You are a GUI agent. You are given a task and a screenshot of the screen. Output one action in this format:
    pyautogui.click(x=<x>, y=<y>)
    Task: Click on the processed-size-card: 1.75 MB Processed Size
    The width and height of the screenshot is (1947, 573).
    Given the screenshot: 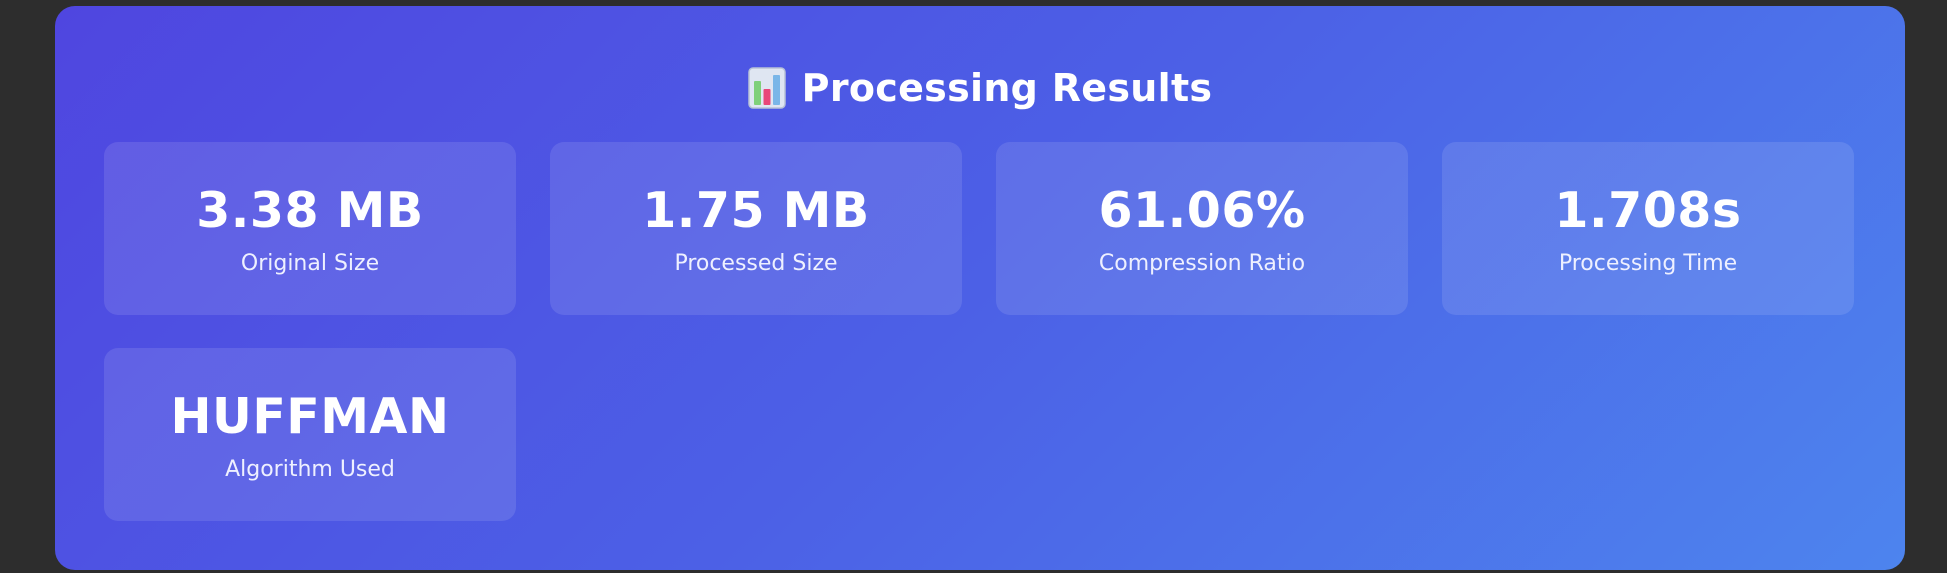 What is the action you would take?
    pyautogui.click(x=756, y=228)
    